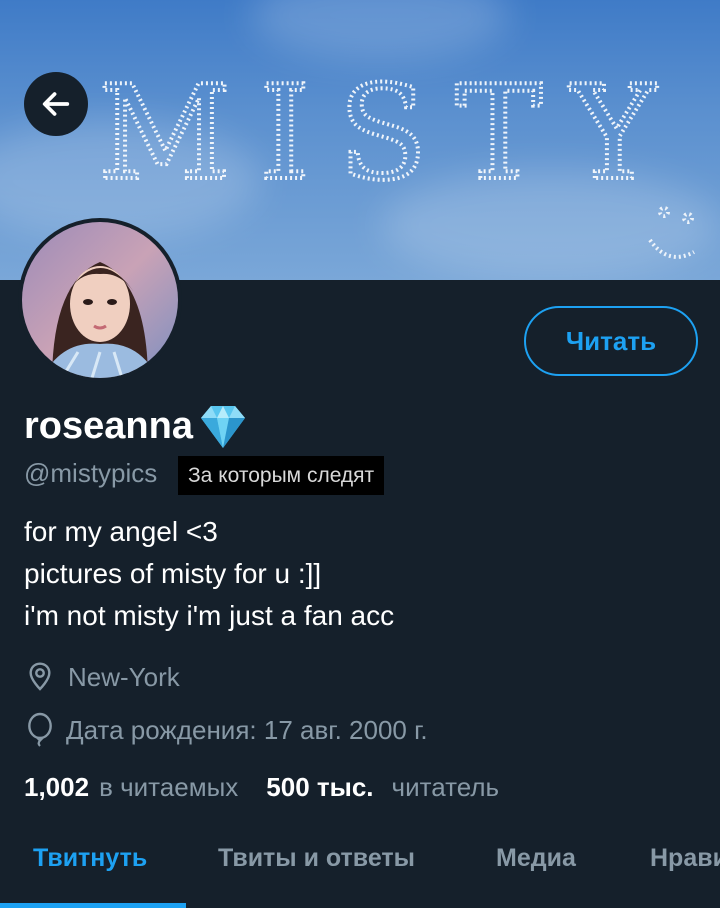  I want to click on display-name: roseanna, so click(137, 426).